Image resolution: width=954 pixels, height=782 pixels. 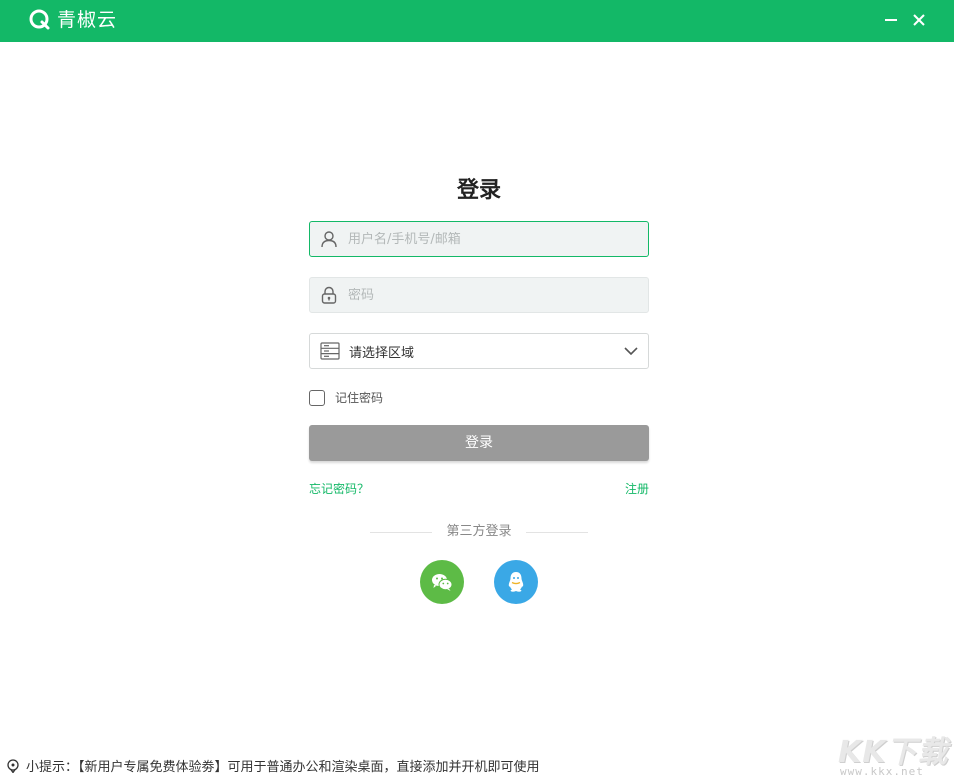 I want to click on title-bar: 青椒云, so click(x=477, y=21).